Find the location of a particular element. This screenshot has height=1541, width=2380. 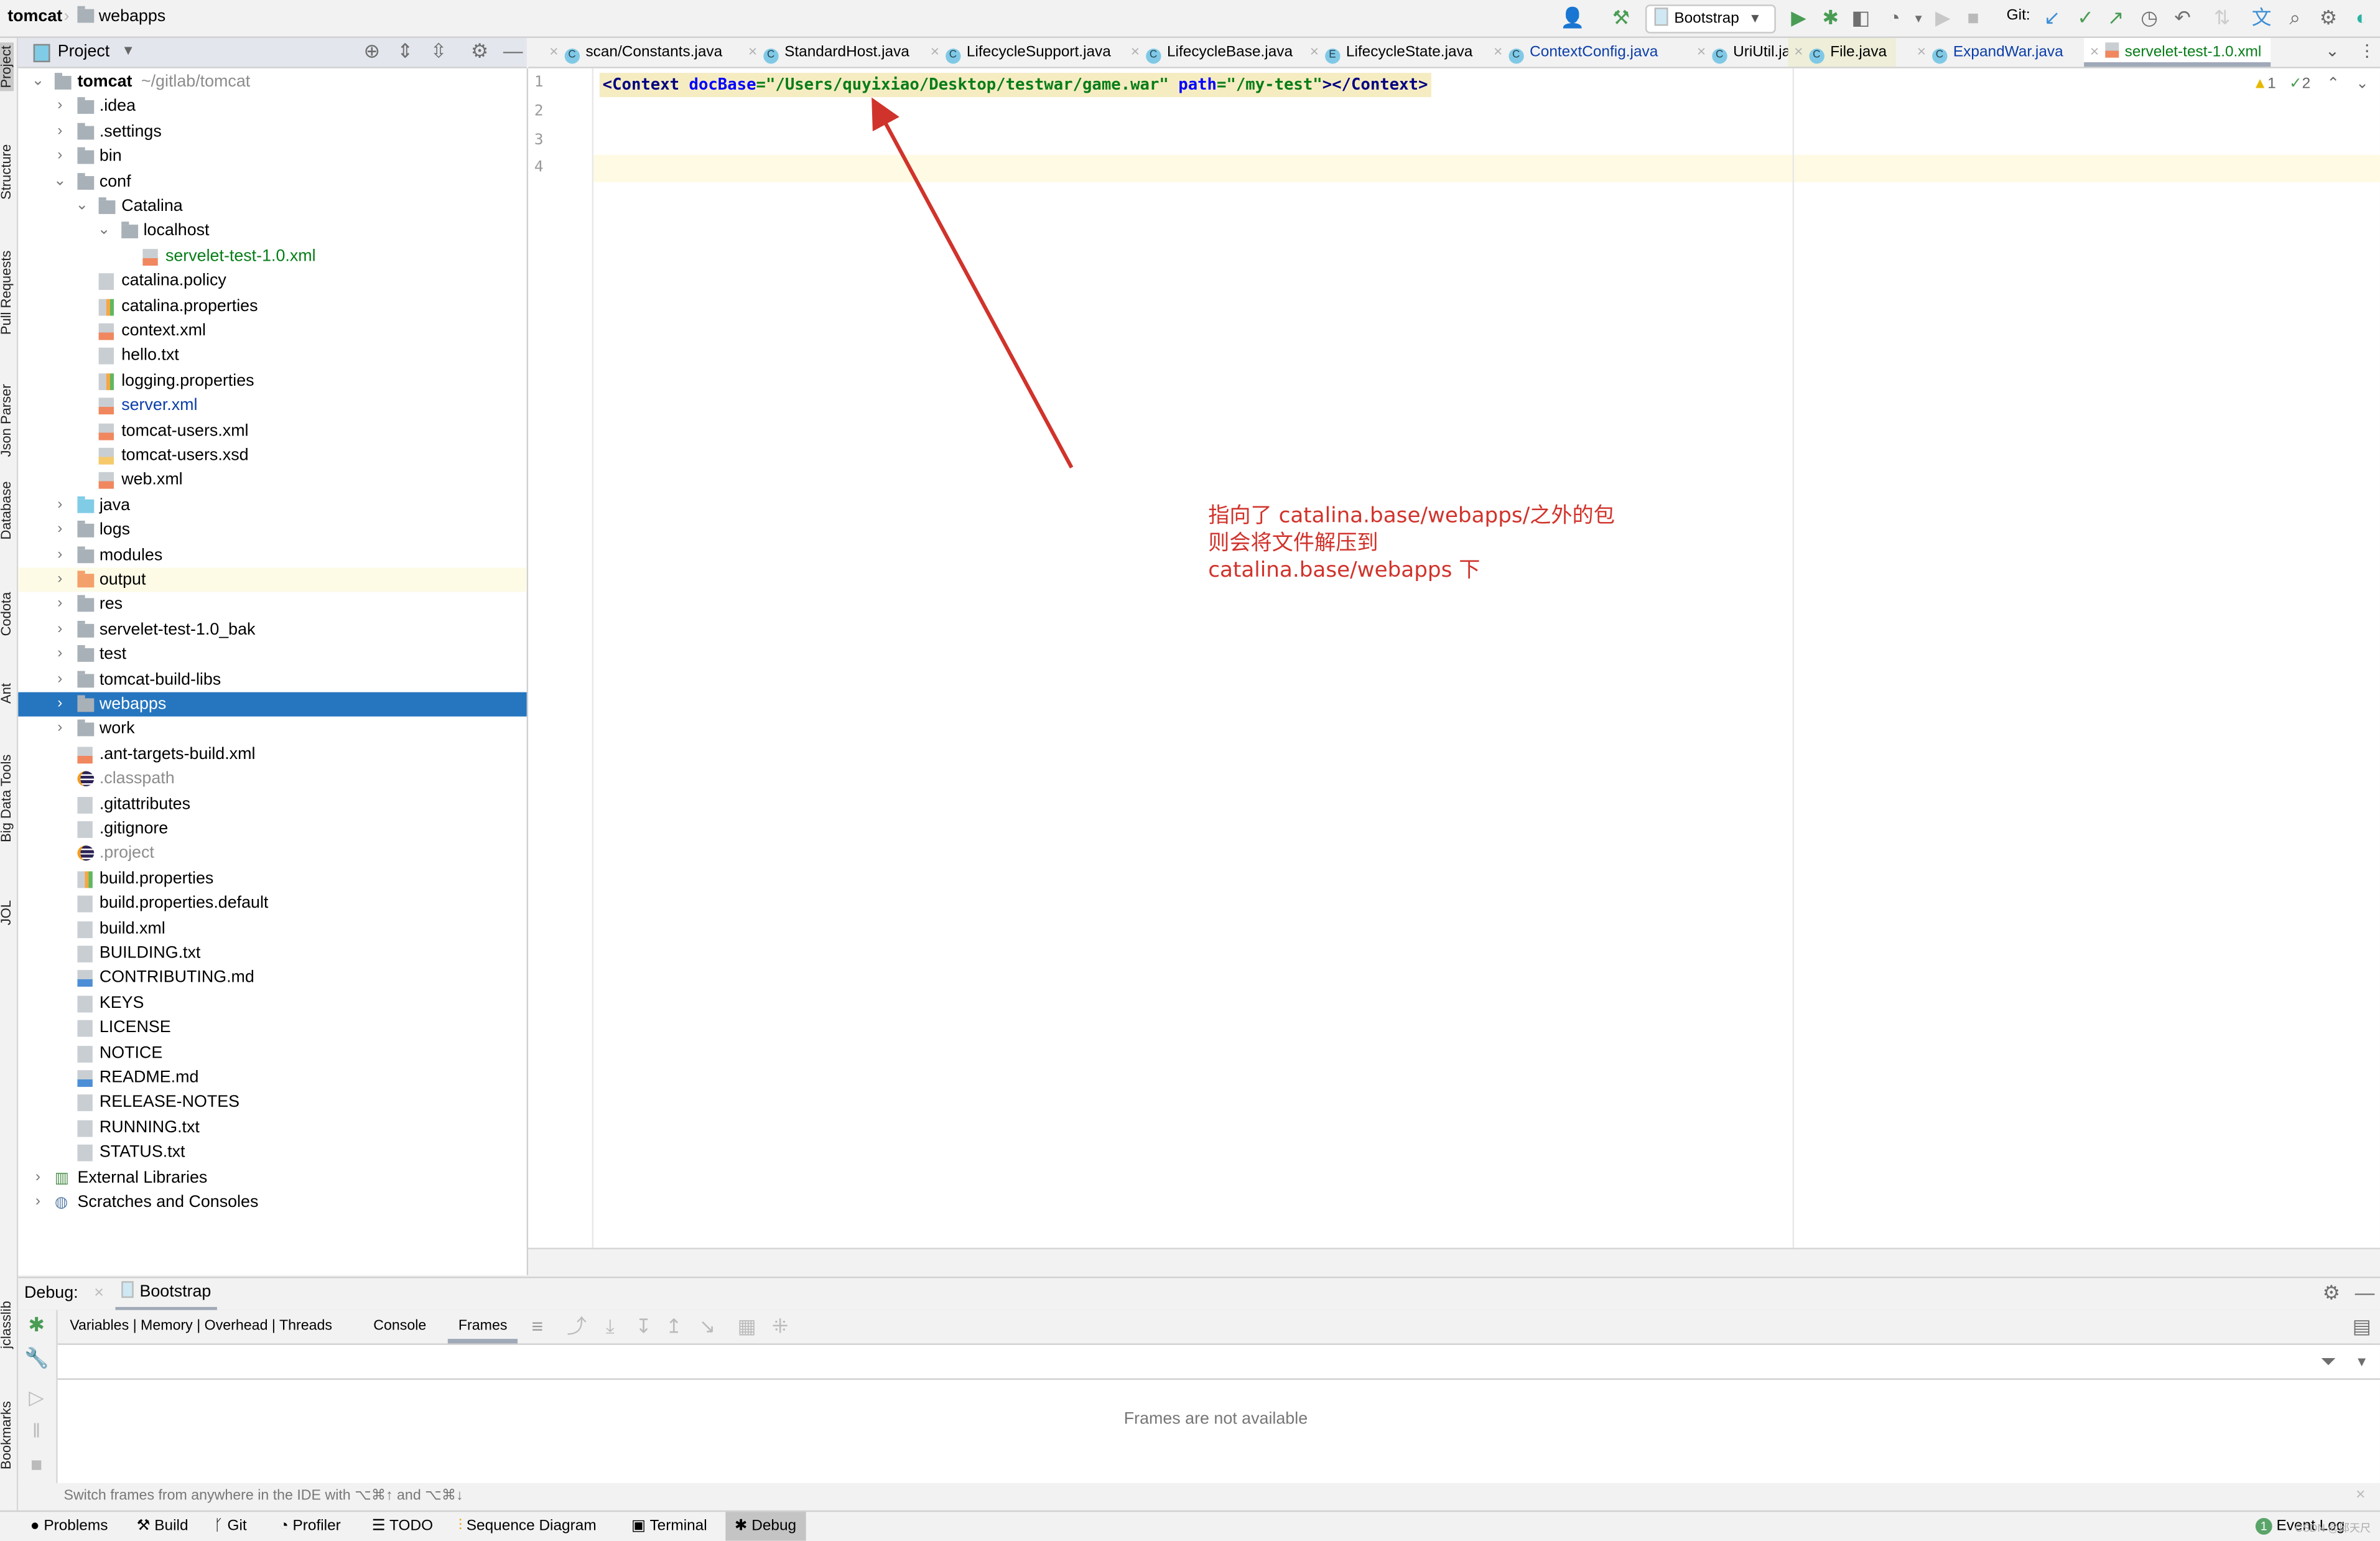

user-icon: 👤 is located at coordinates (1572, 18).